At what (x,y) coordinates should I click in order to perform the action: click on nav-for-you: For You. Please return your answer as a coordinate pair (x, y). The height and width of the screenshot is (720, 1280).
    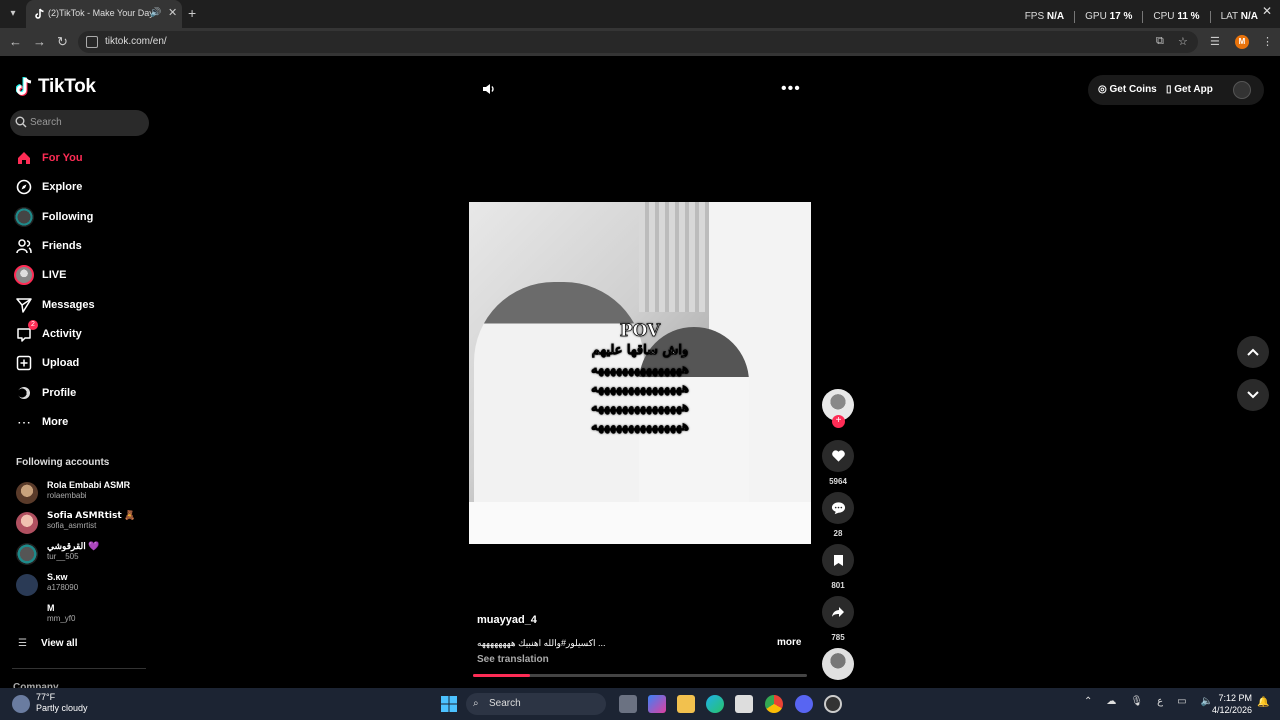
    Looking at the image, I should click on (84, 158).